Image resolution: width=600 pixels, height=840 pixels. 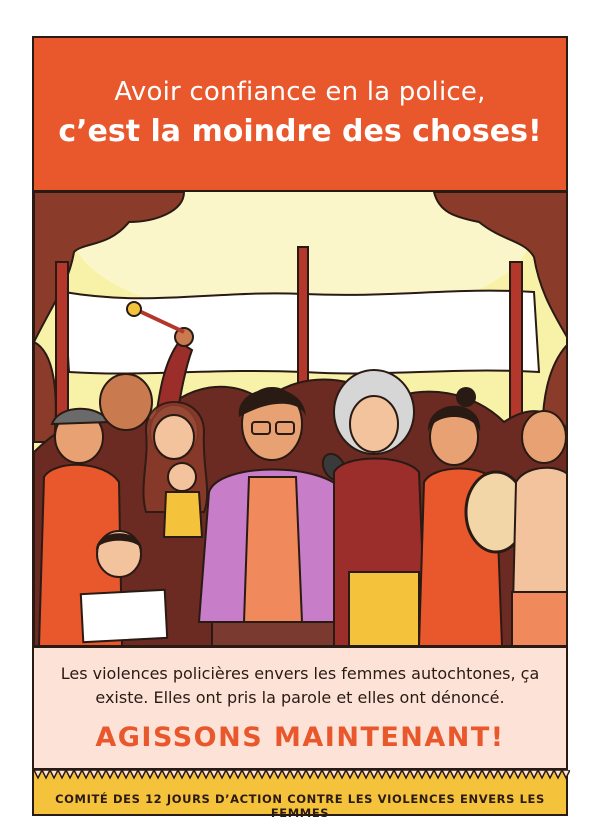 I want to click on sign-paper, so click(x=124, y=616).